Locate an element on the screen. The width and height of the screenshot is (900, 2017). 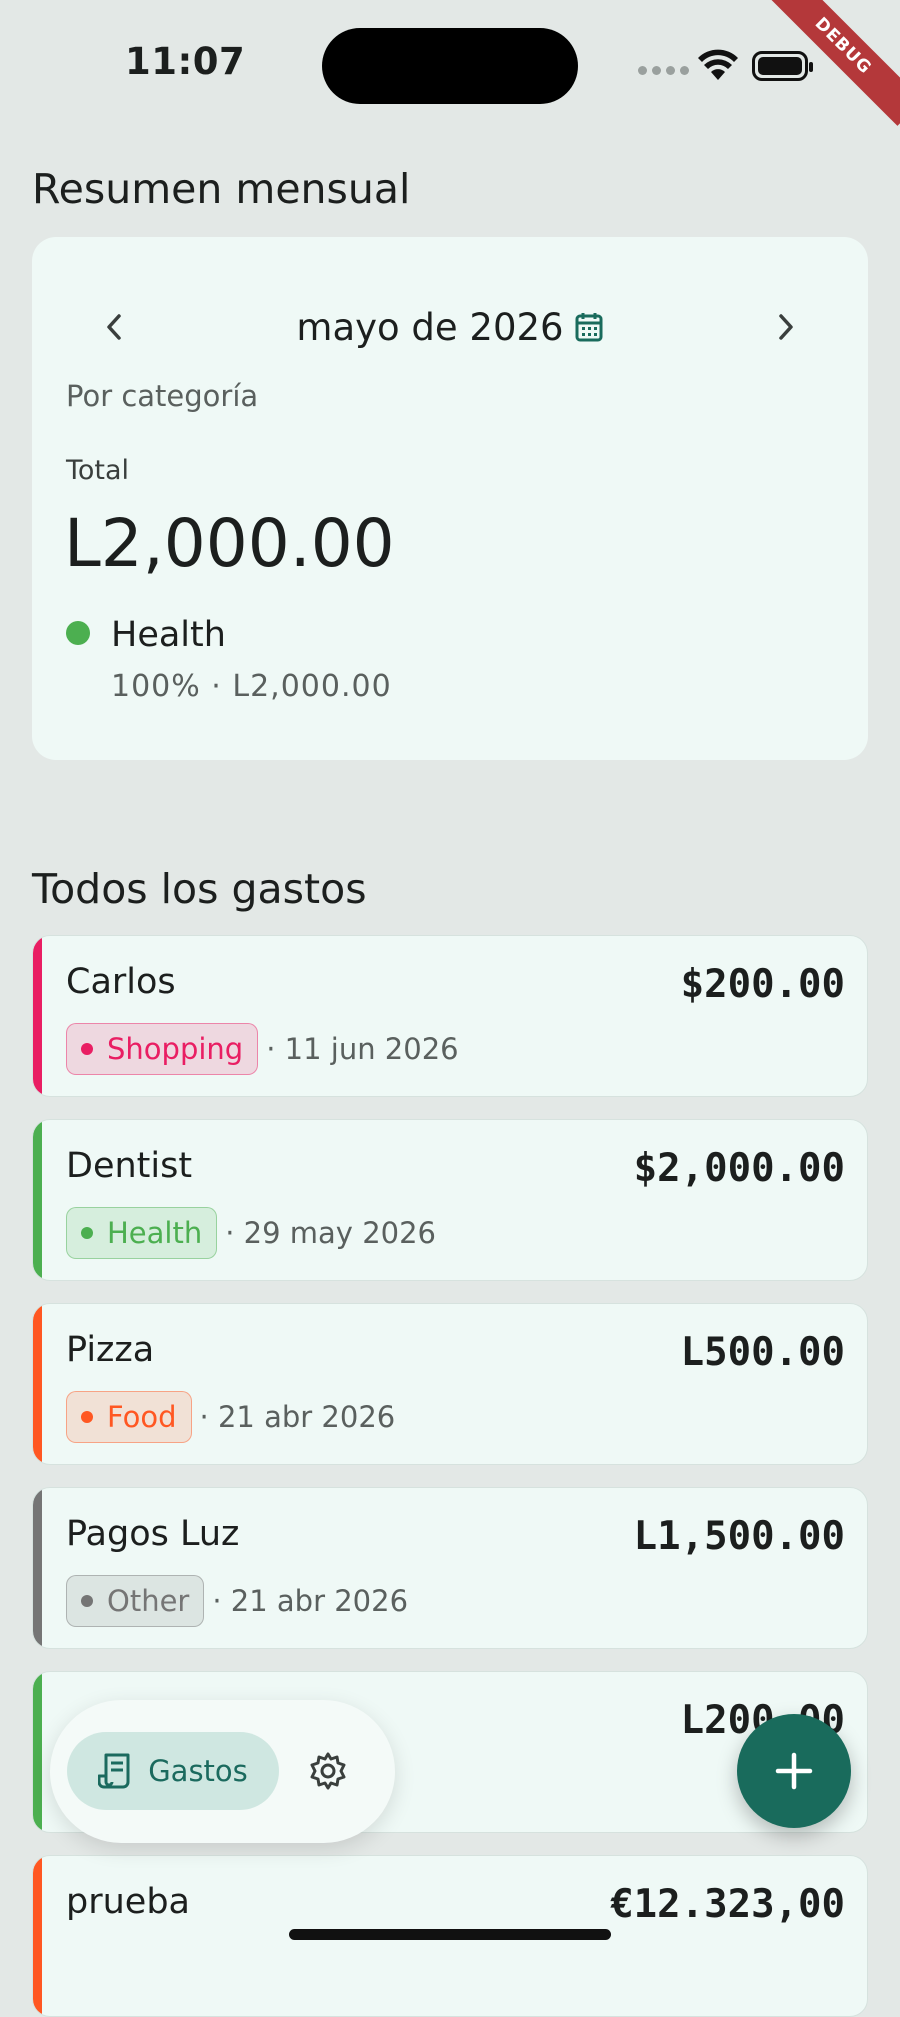
expense-name: Pagos Luz is located at coordinates (153, 1534).